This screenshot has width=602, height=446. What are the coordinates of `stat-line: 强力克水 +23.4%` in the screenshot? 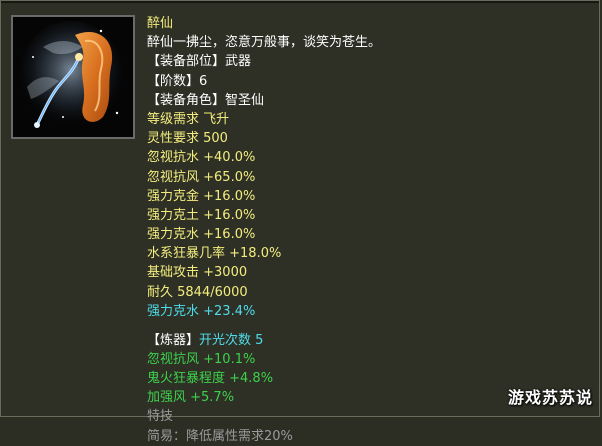 It's located at (264, 311).